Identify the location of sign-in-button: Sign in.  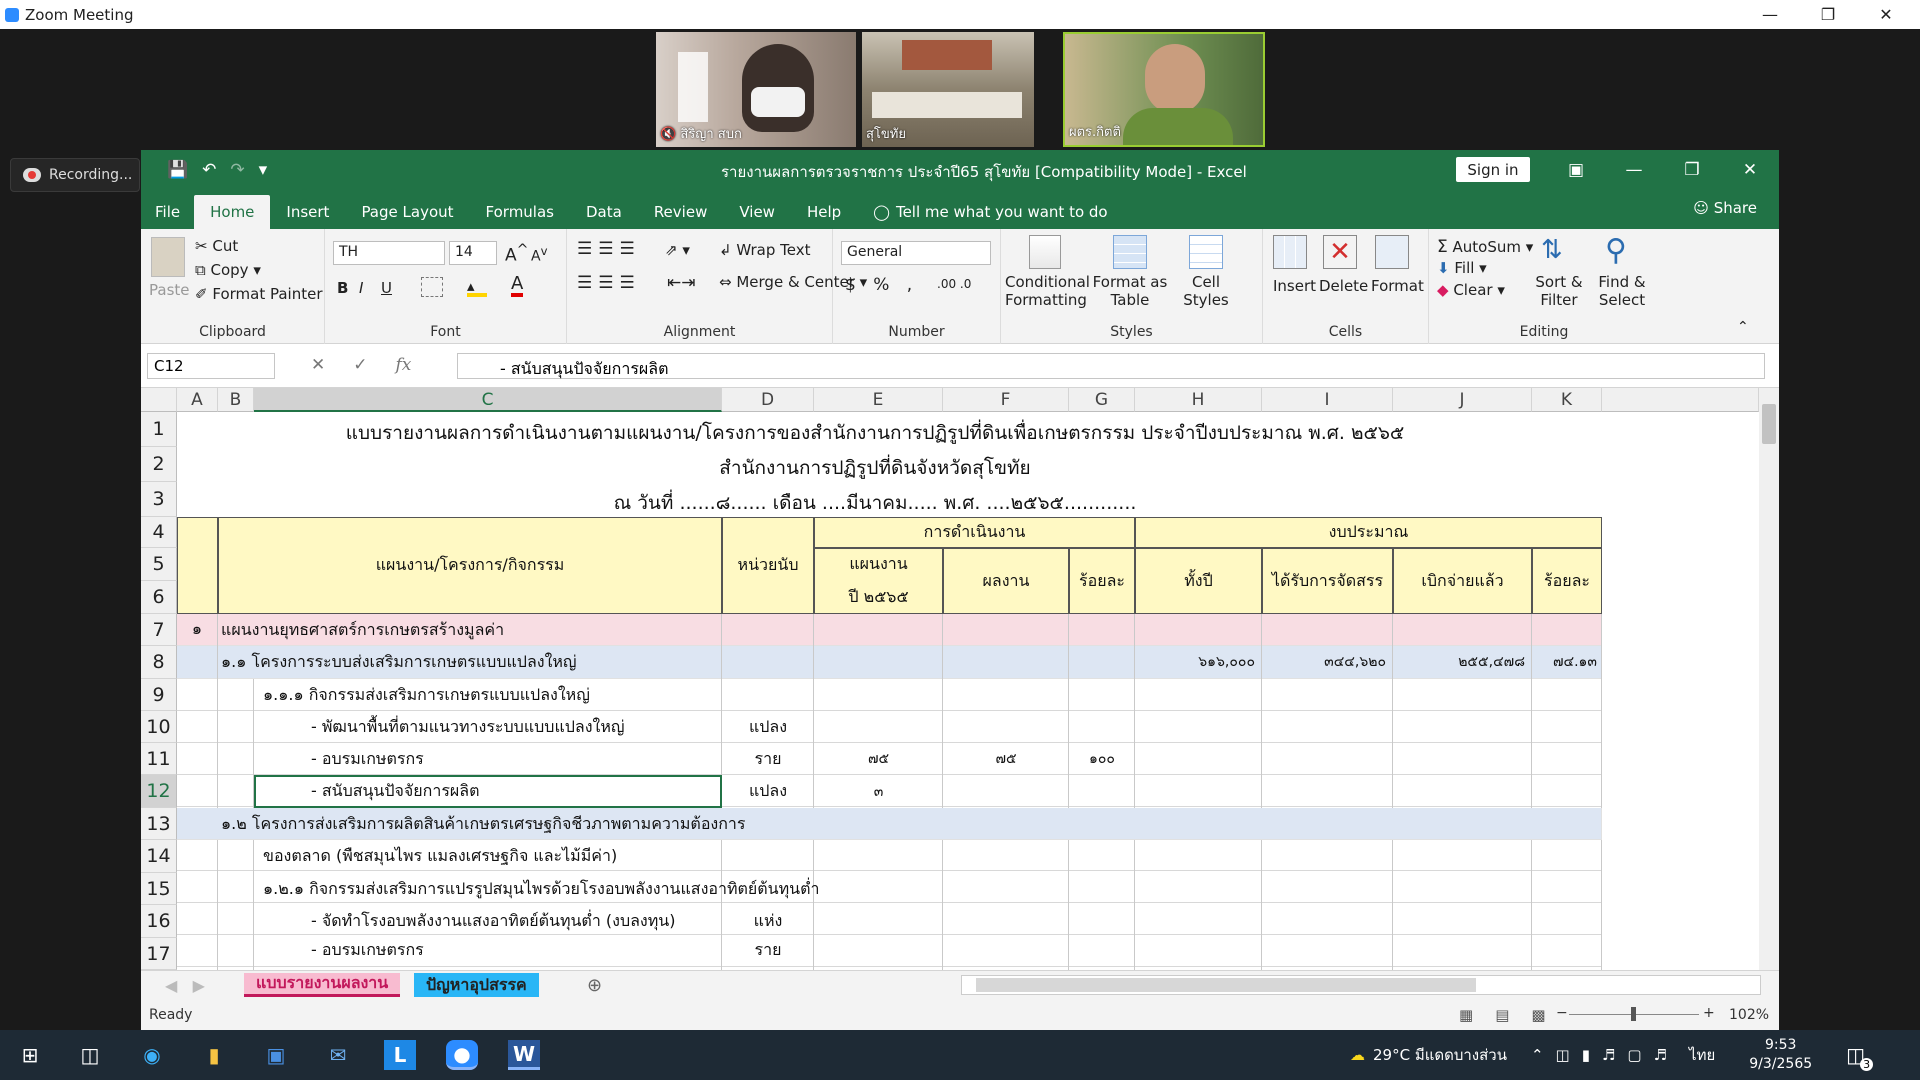
(1493, 169).